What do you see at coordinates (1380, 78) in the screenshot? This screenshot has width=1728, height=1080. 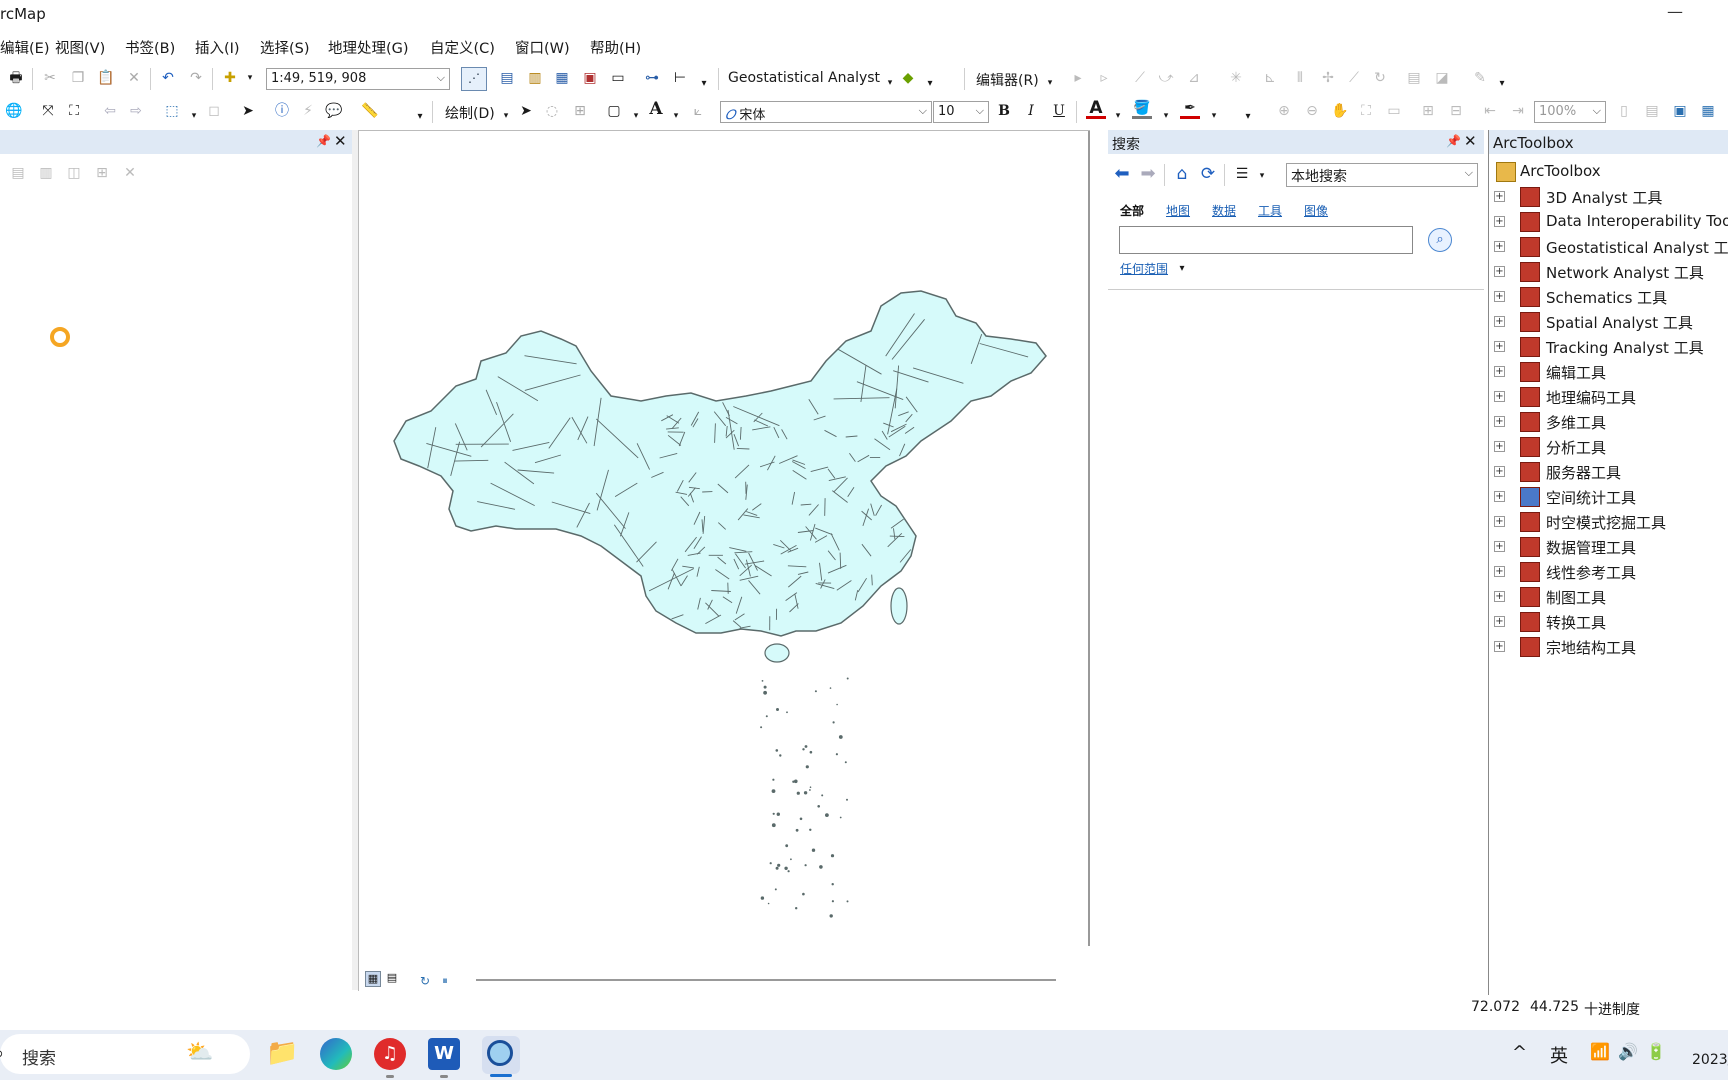 I see `rotate-icon: ↻` at bounding box center [1380, 78].